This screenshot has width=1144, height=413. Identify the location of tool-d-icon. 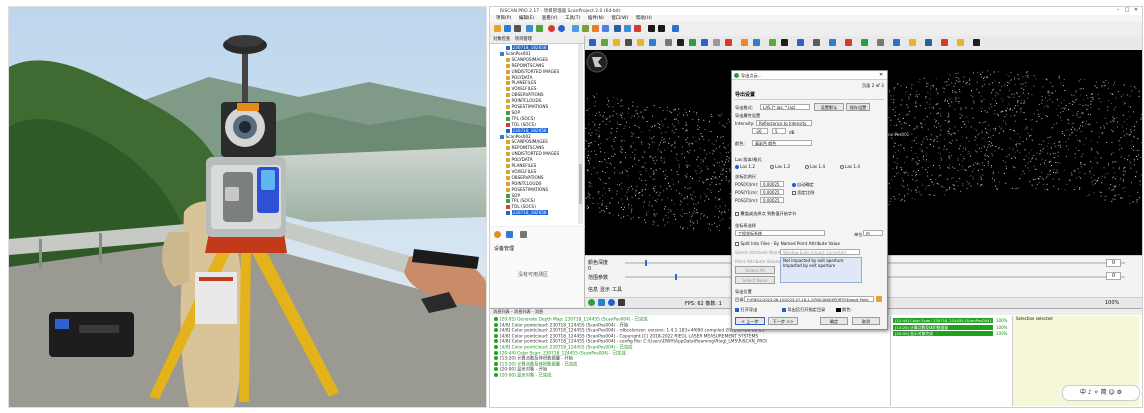
(784, 42).